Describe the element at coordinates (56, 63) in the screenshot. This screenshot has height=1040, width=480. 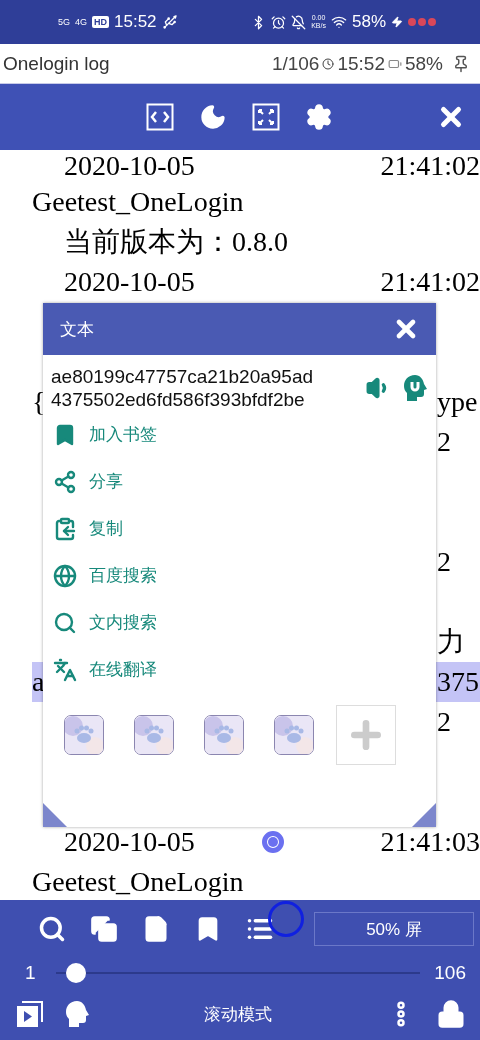
I see `window-title: Onelogin log` at that location.